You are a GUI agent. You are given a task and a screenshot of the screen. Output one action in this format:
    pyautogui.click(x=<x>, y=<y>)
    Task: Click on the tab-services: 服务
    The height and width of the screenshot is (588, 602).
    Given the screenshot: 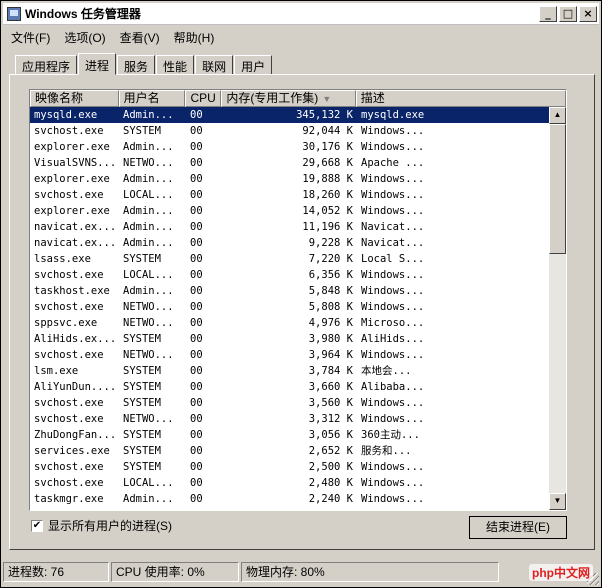 What is the action you would take?
    pyautogui.click(x=136, y=65)
    